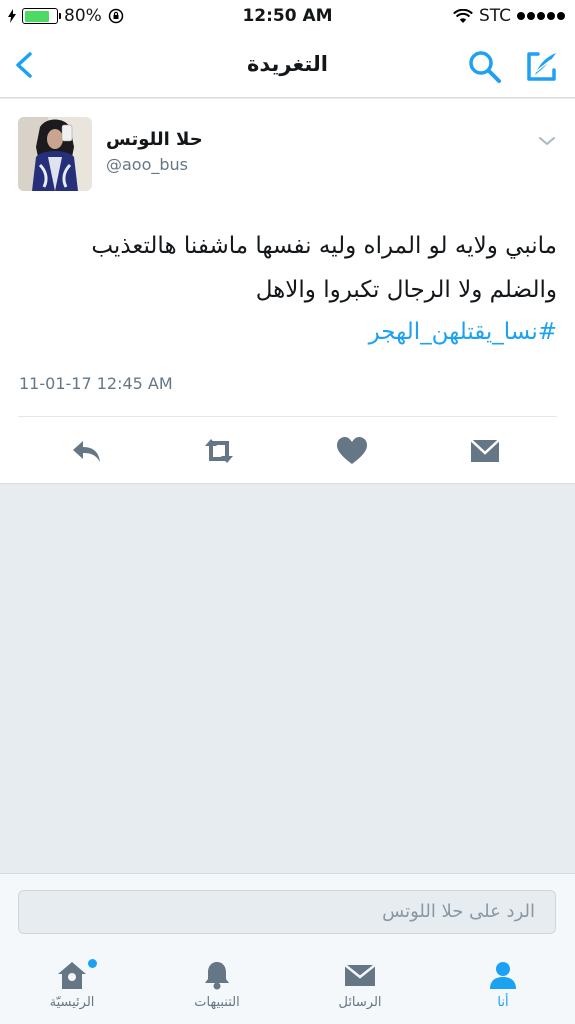 This screenshot has height=1024, width=575. I want to click on person-icon, so click(503, 975).